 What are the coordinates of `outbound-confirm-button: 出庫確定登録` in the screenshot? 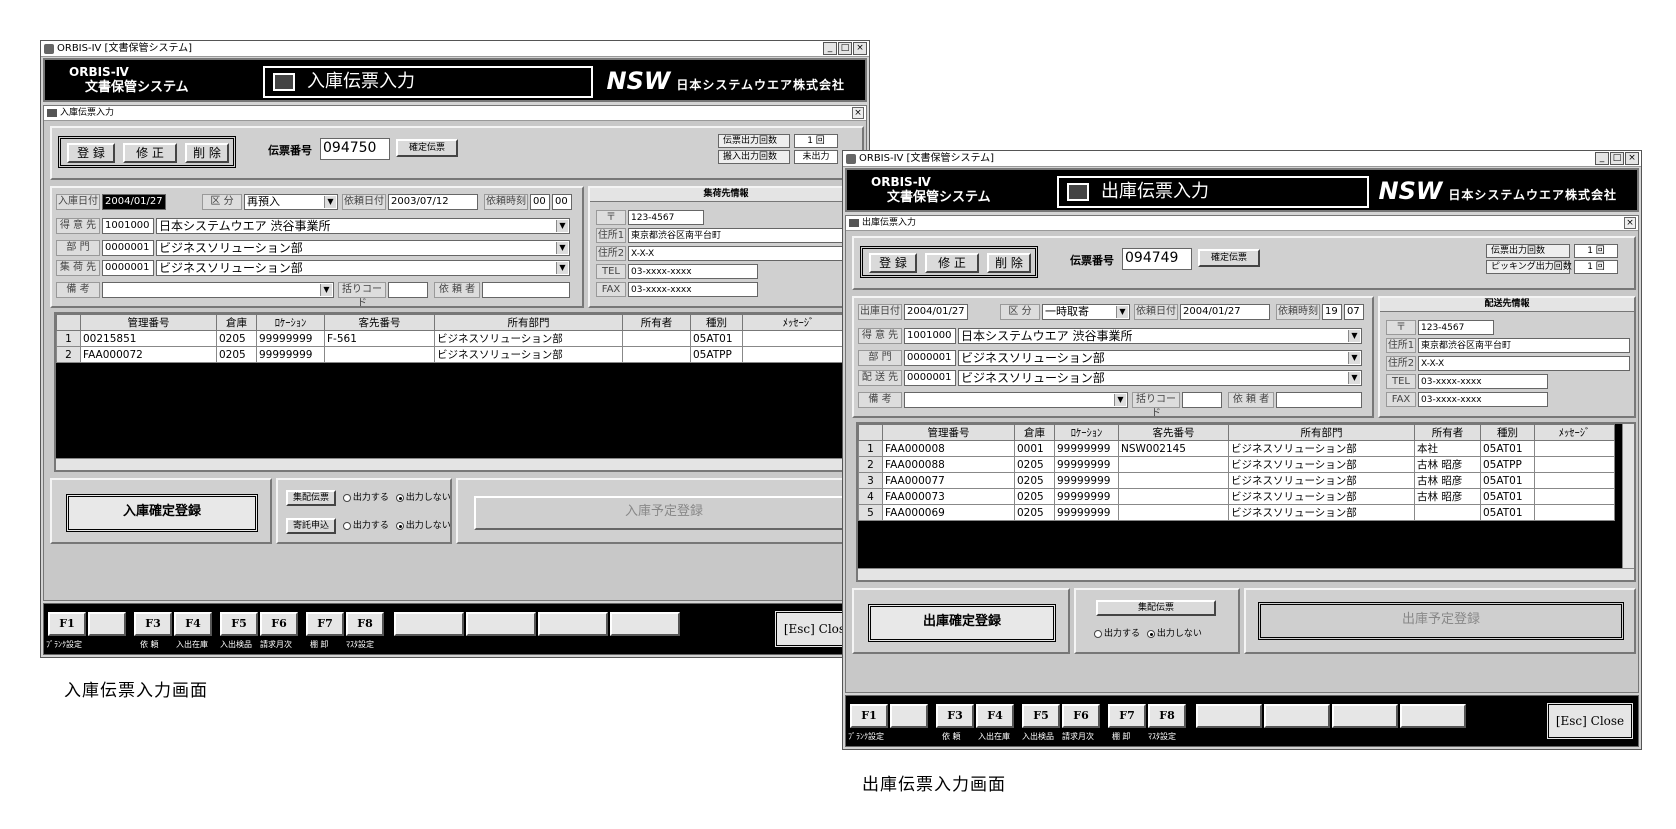 It's located at (962, 623).